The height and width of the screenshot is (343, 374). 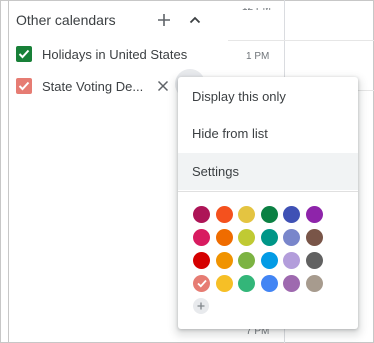 What do you see at coordinates (268, 191) in the screenshot?
I see `menu-divider` at bounding box center [268, 191].